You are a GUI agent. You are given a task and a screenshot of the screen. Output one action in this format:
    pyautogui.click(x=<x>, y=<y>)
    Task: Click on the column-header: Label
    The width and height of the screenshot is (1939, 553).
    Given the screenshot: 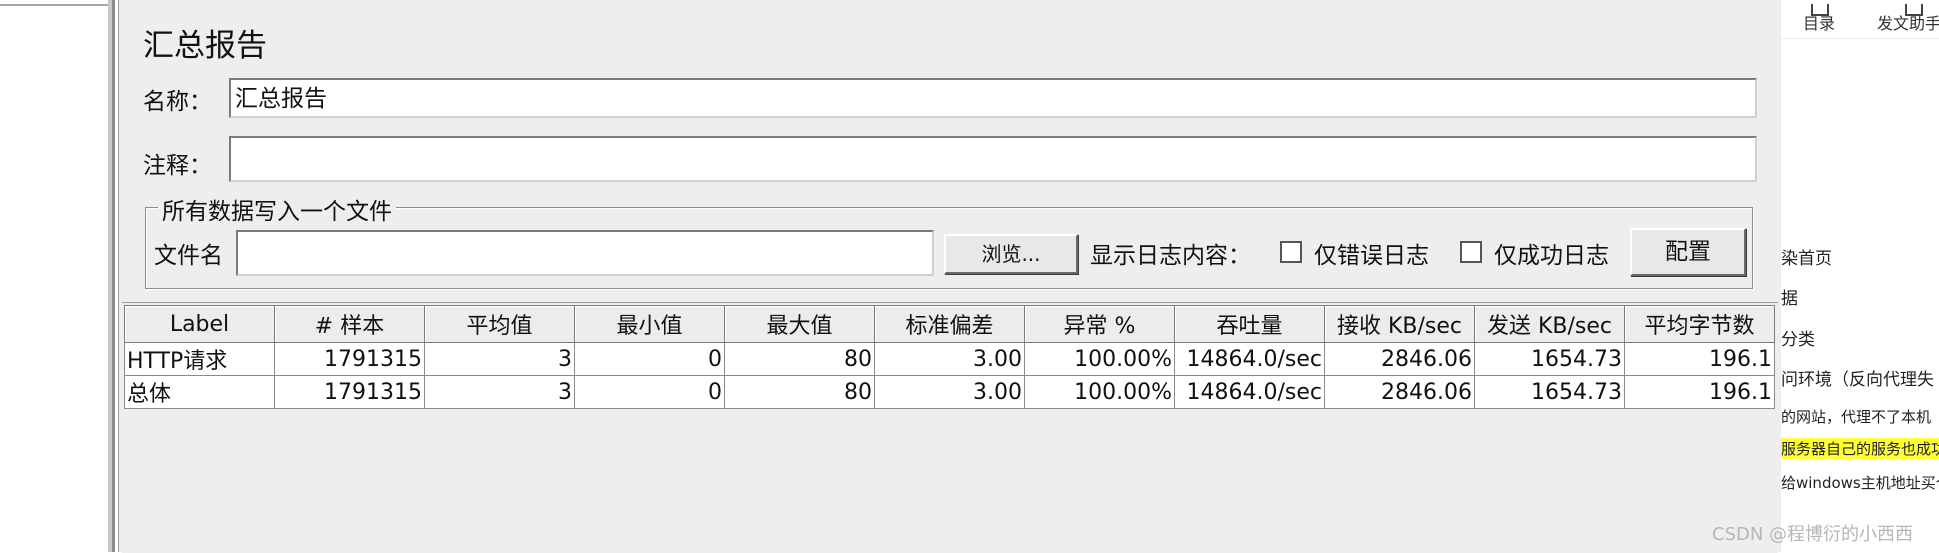 What is the action you would take?
    pyautogui.click(x=199, y=324)
    